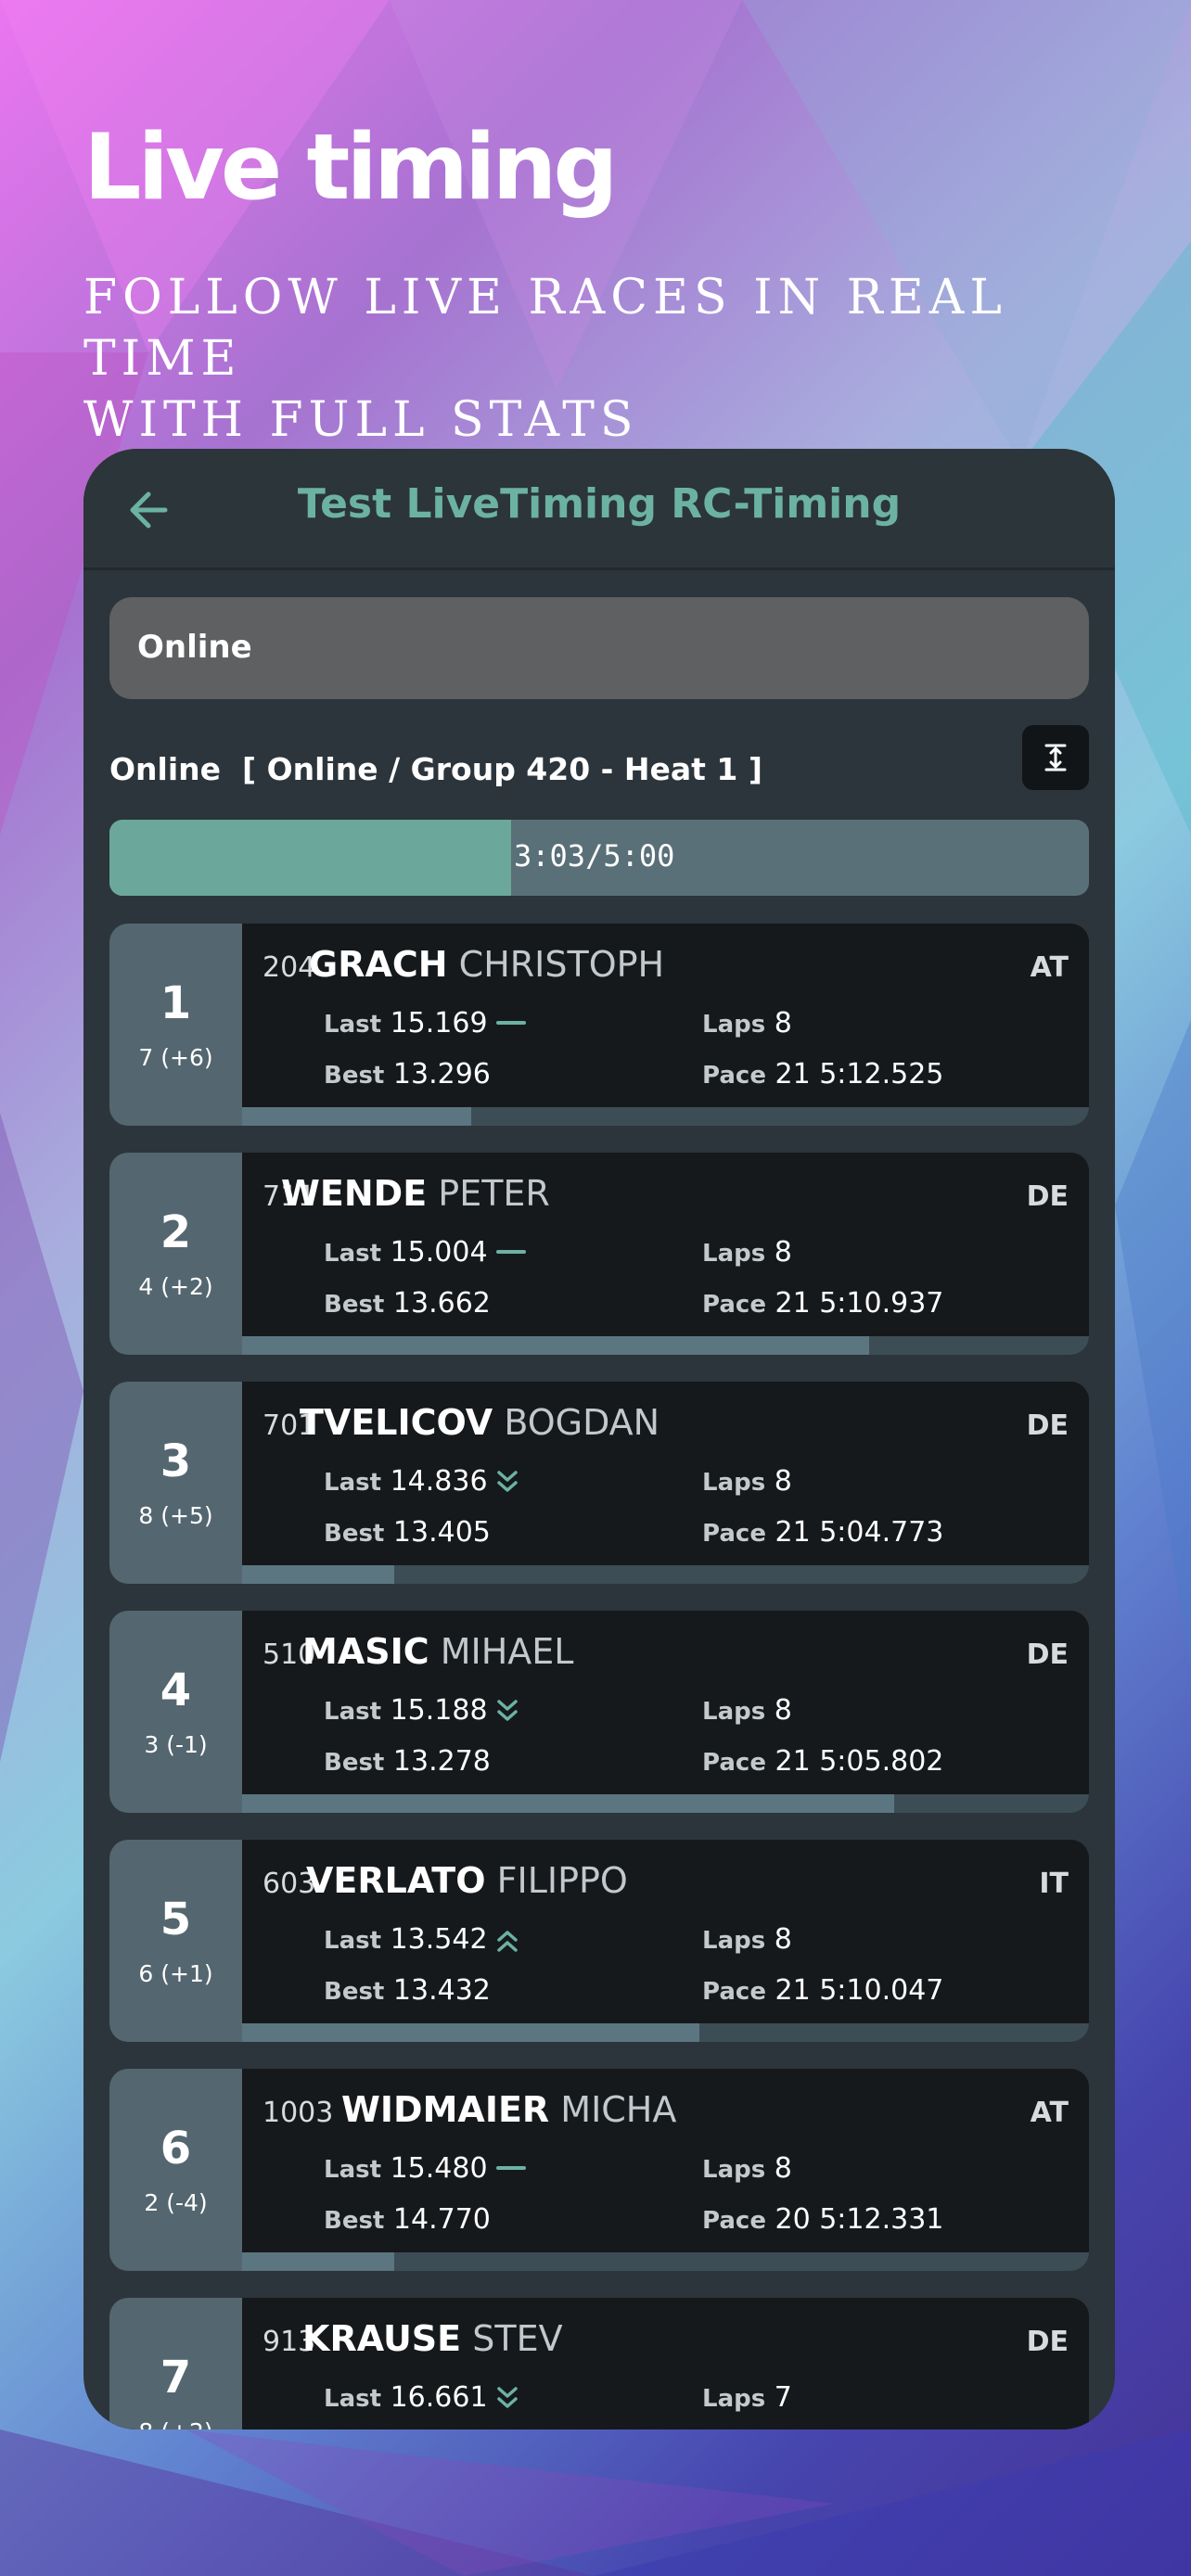 This screenshot has height=2576, width=1191. I want to click on last-lap: Last 15.188, so click(421, 1711).